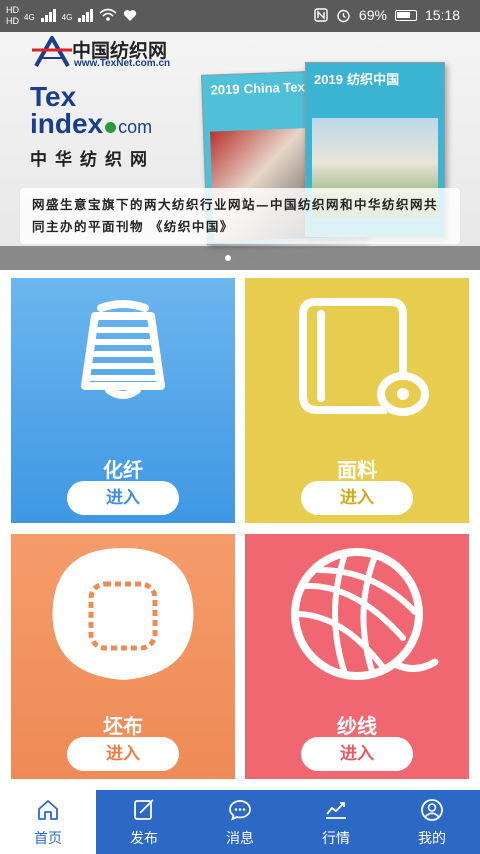 The image size is (480, 854). I want to click on sim2-label: HD, so click(12, 21).